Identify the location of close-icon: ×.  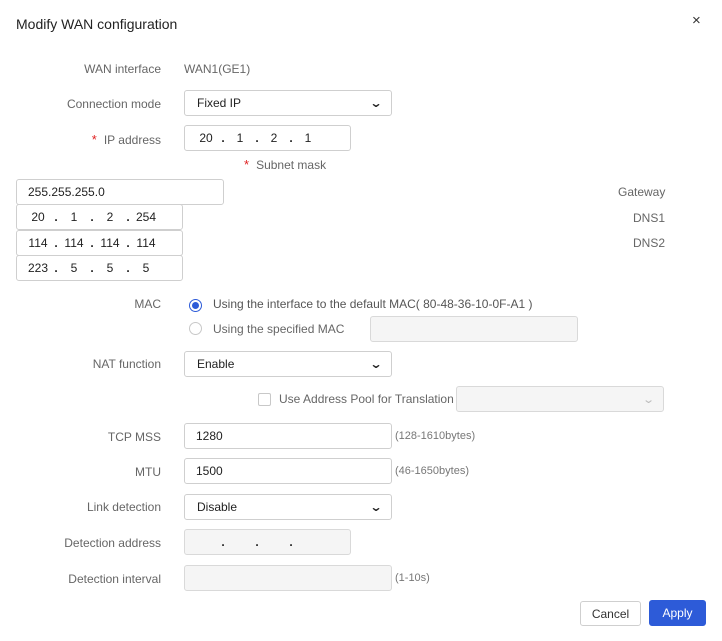
(696, 21).